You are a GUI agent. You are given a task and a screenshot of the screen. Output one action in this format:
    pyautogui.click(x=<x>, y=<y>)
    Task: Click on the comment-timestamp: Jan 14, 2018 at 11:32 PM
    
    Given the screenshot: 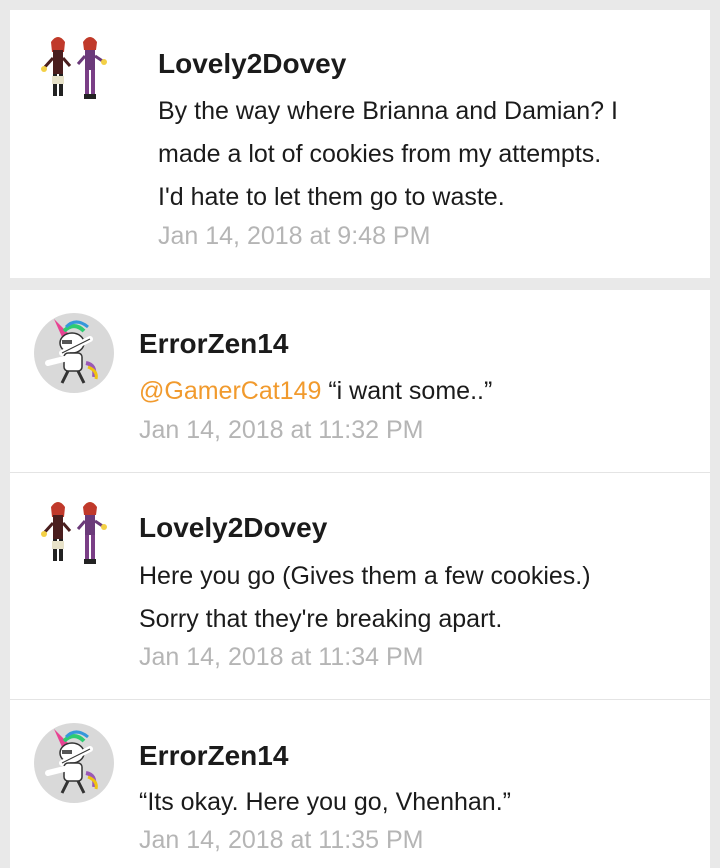 What is the action you would take?
    pyautogui.click(x=281, y=430)
    